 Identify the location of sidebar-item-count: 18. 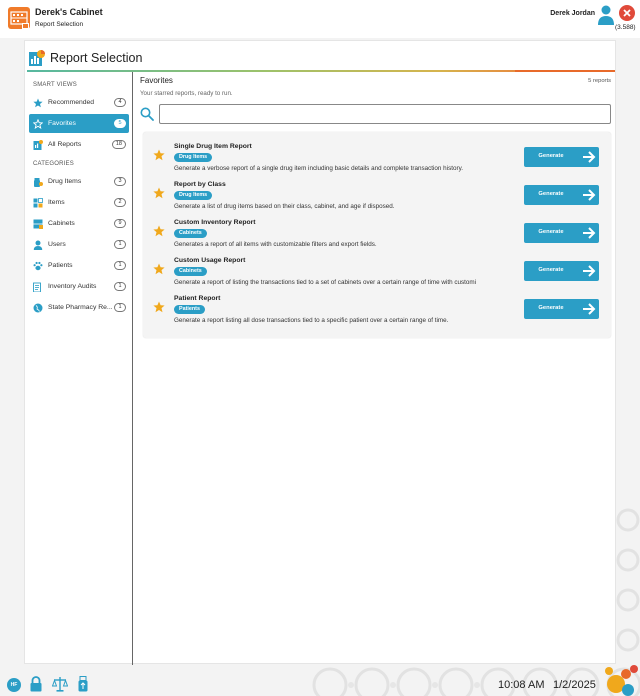
(118, 144).